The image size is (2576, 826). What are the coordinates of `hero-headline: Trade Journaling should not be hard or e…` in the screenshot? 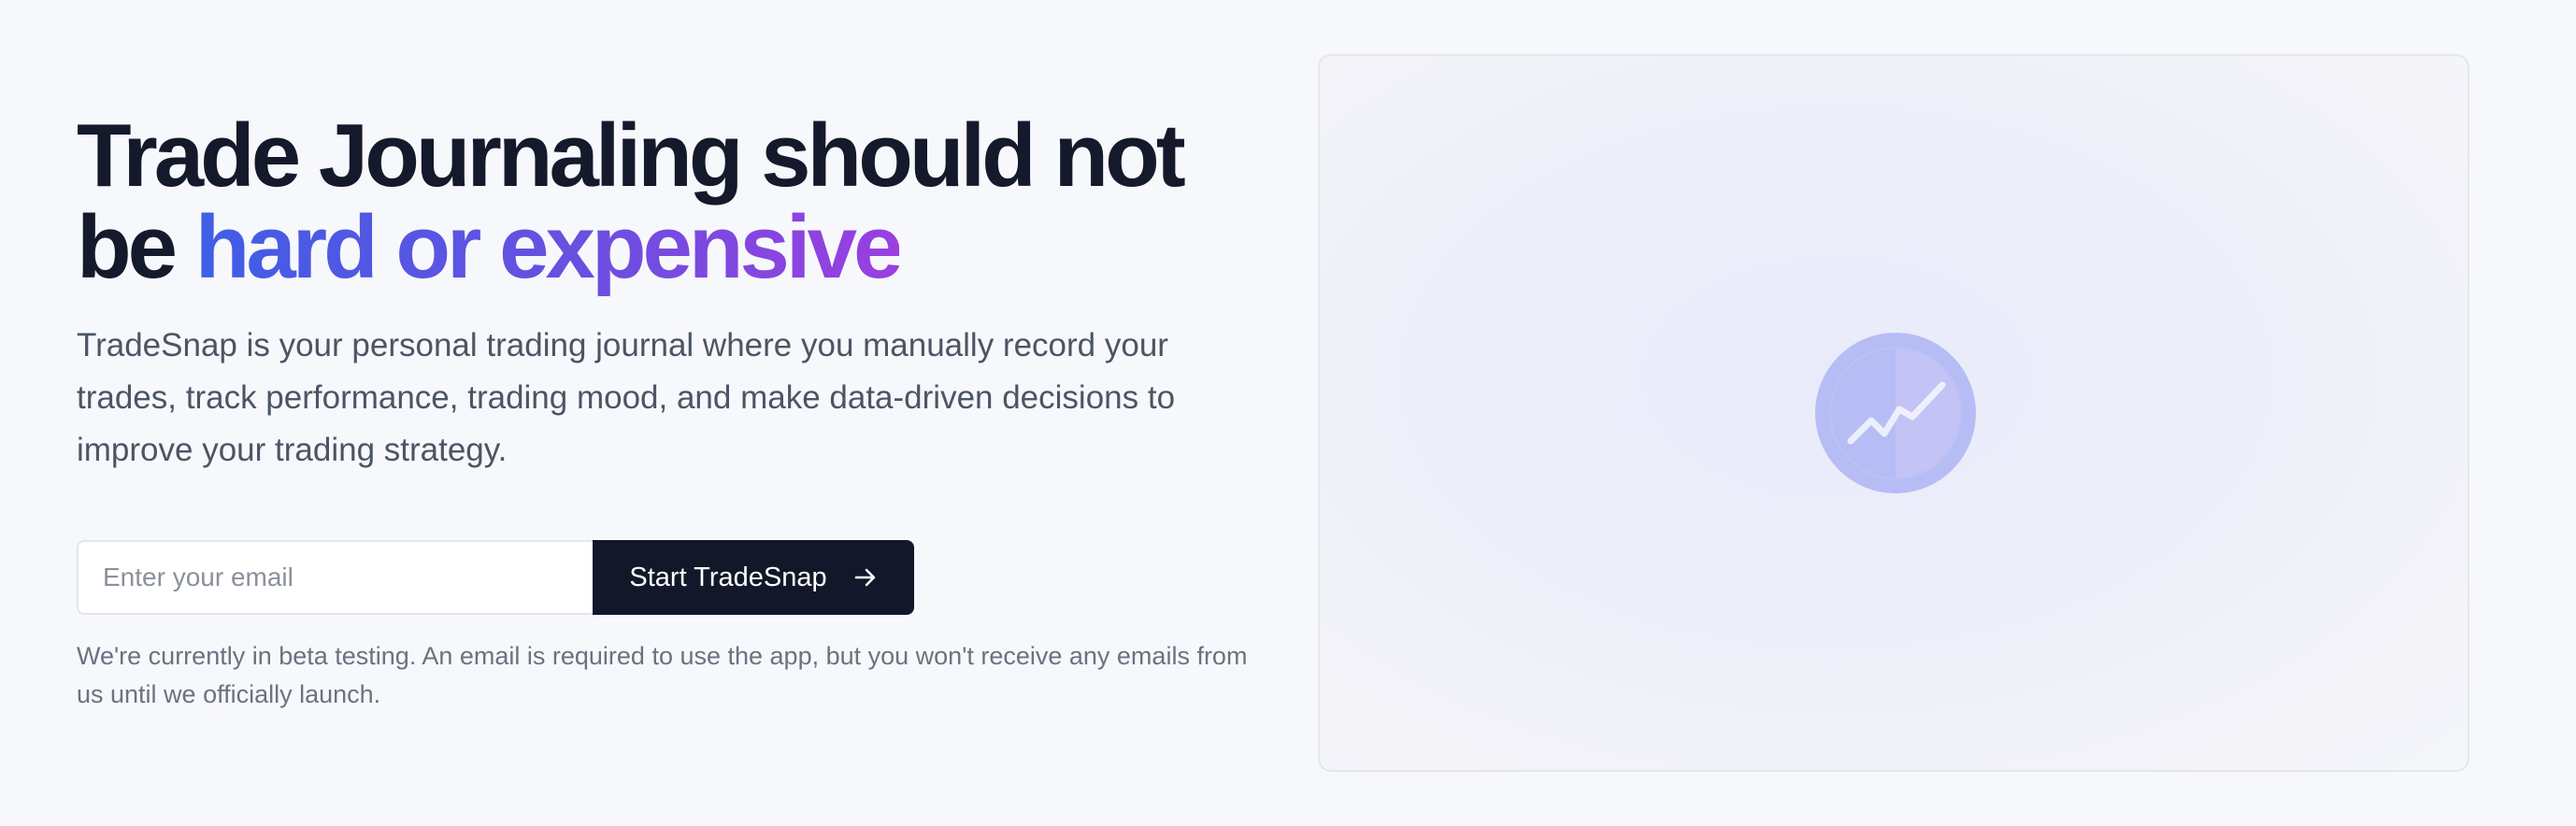 It's located at (665, 202).